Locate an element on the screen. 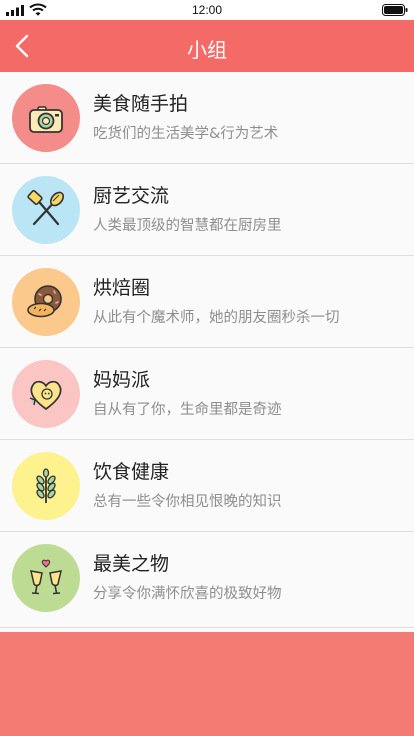 This screenshot has height=736, width=414. group-name: 美食随手拍 is located at coordinates (141, 104).